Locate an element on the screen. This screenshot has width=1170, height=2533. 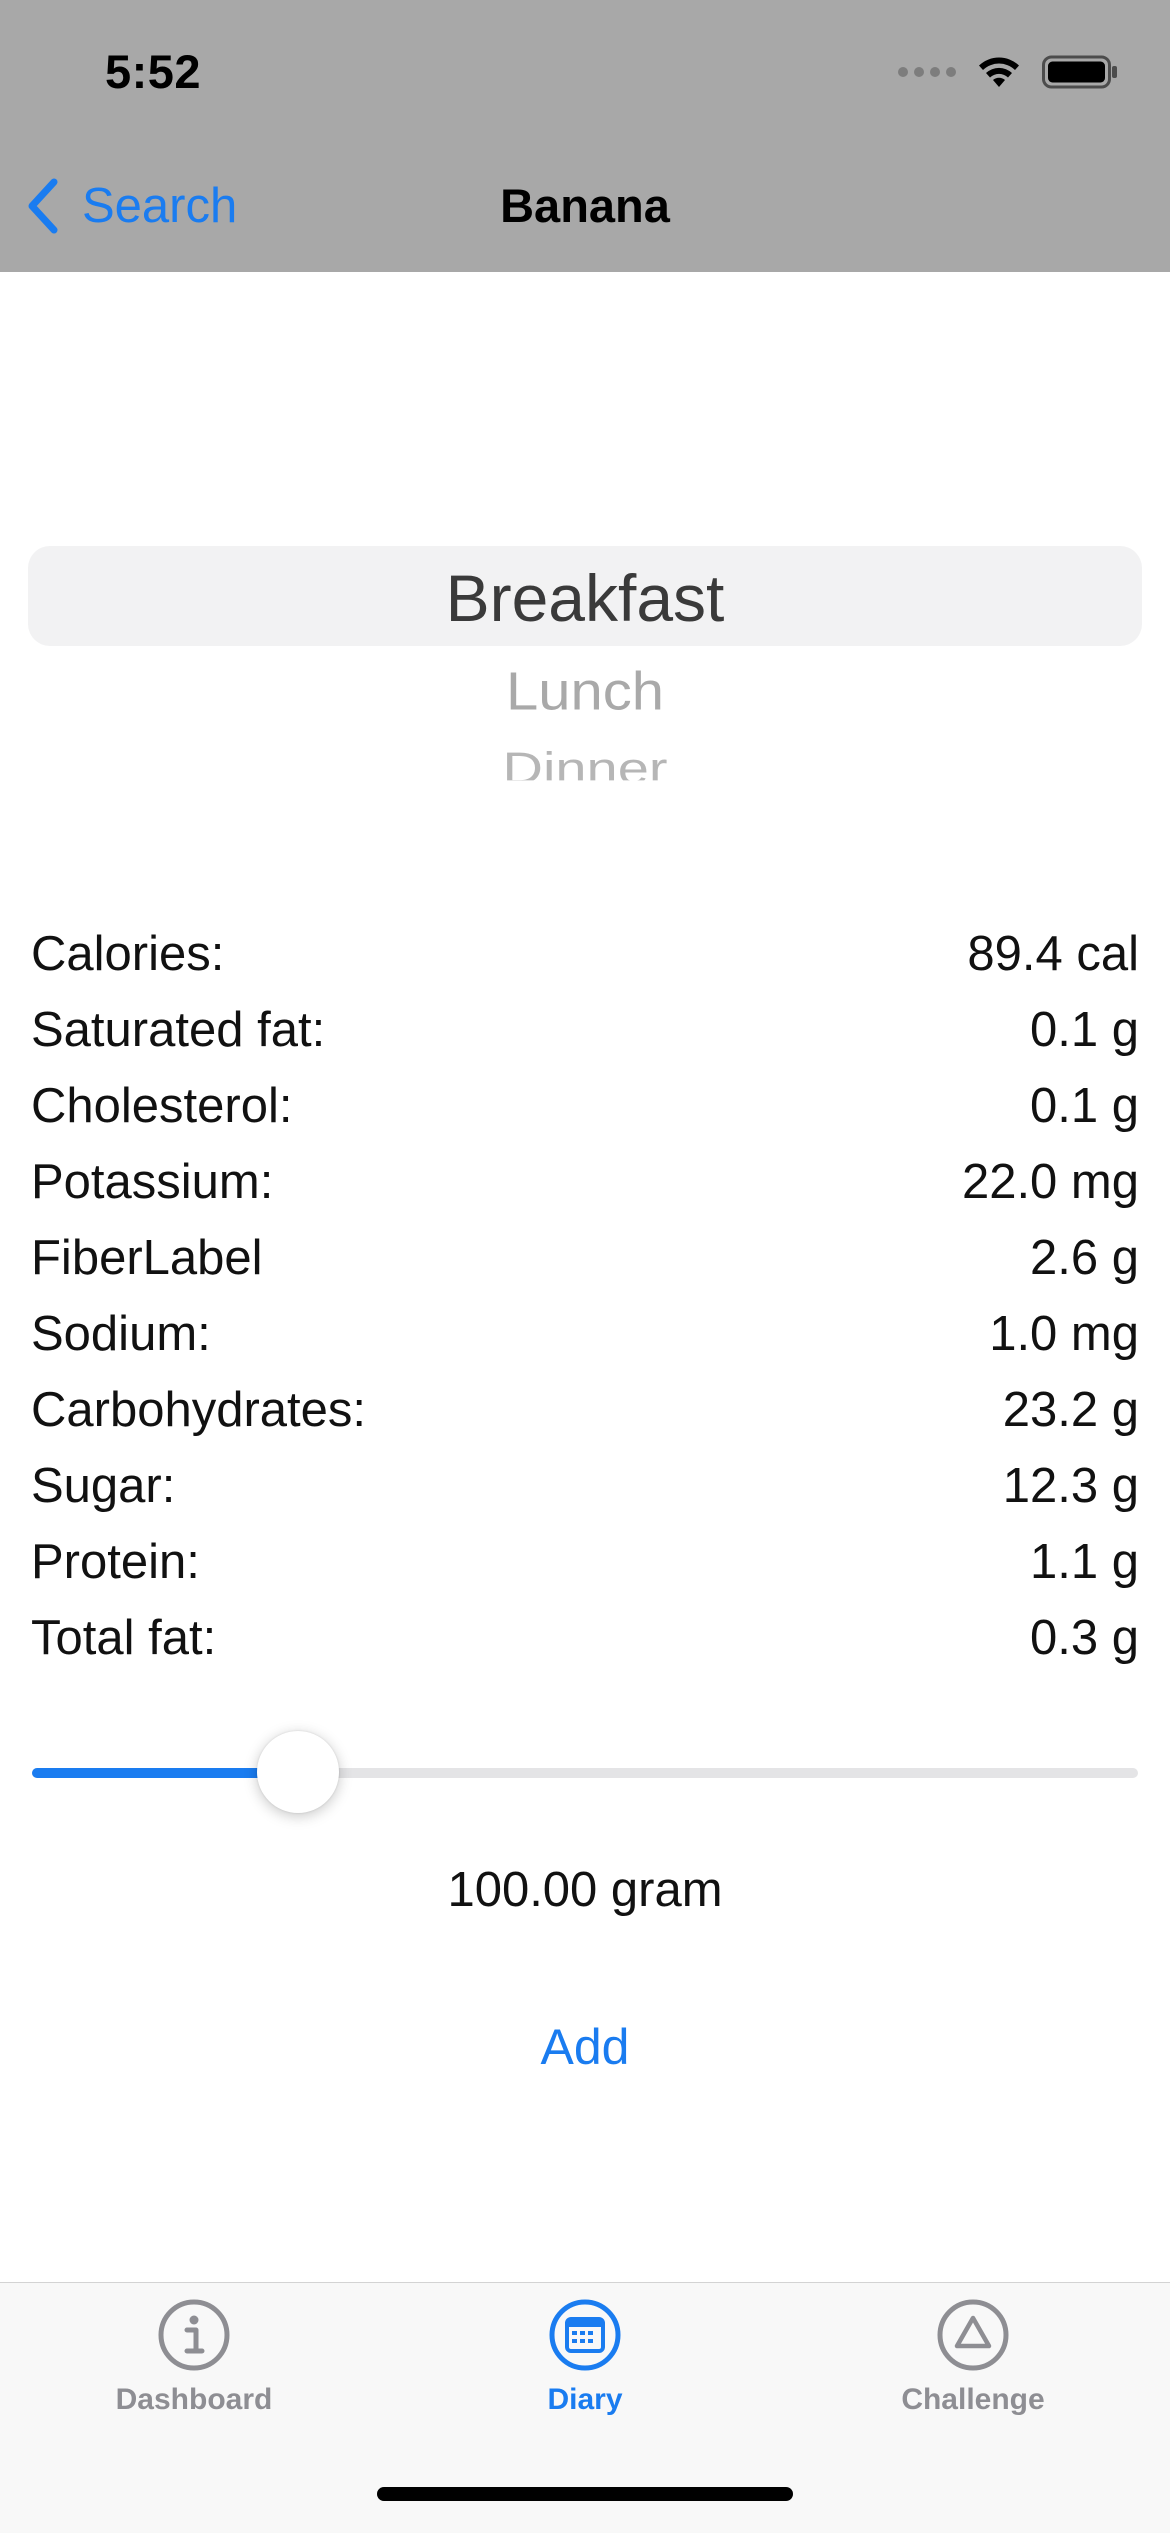
nutrient-label: Saturated fat: is located at coordinates (178, 1030).